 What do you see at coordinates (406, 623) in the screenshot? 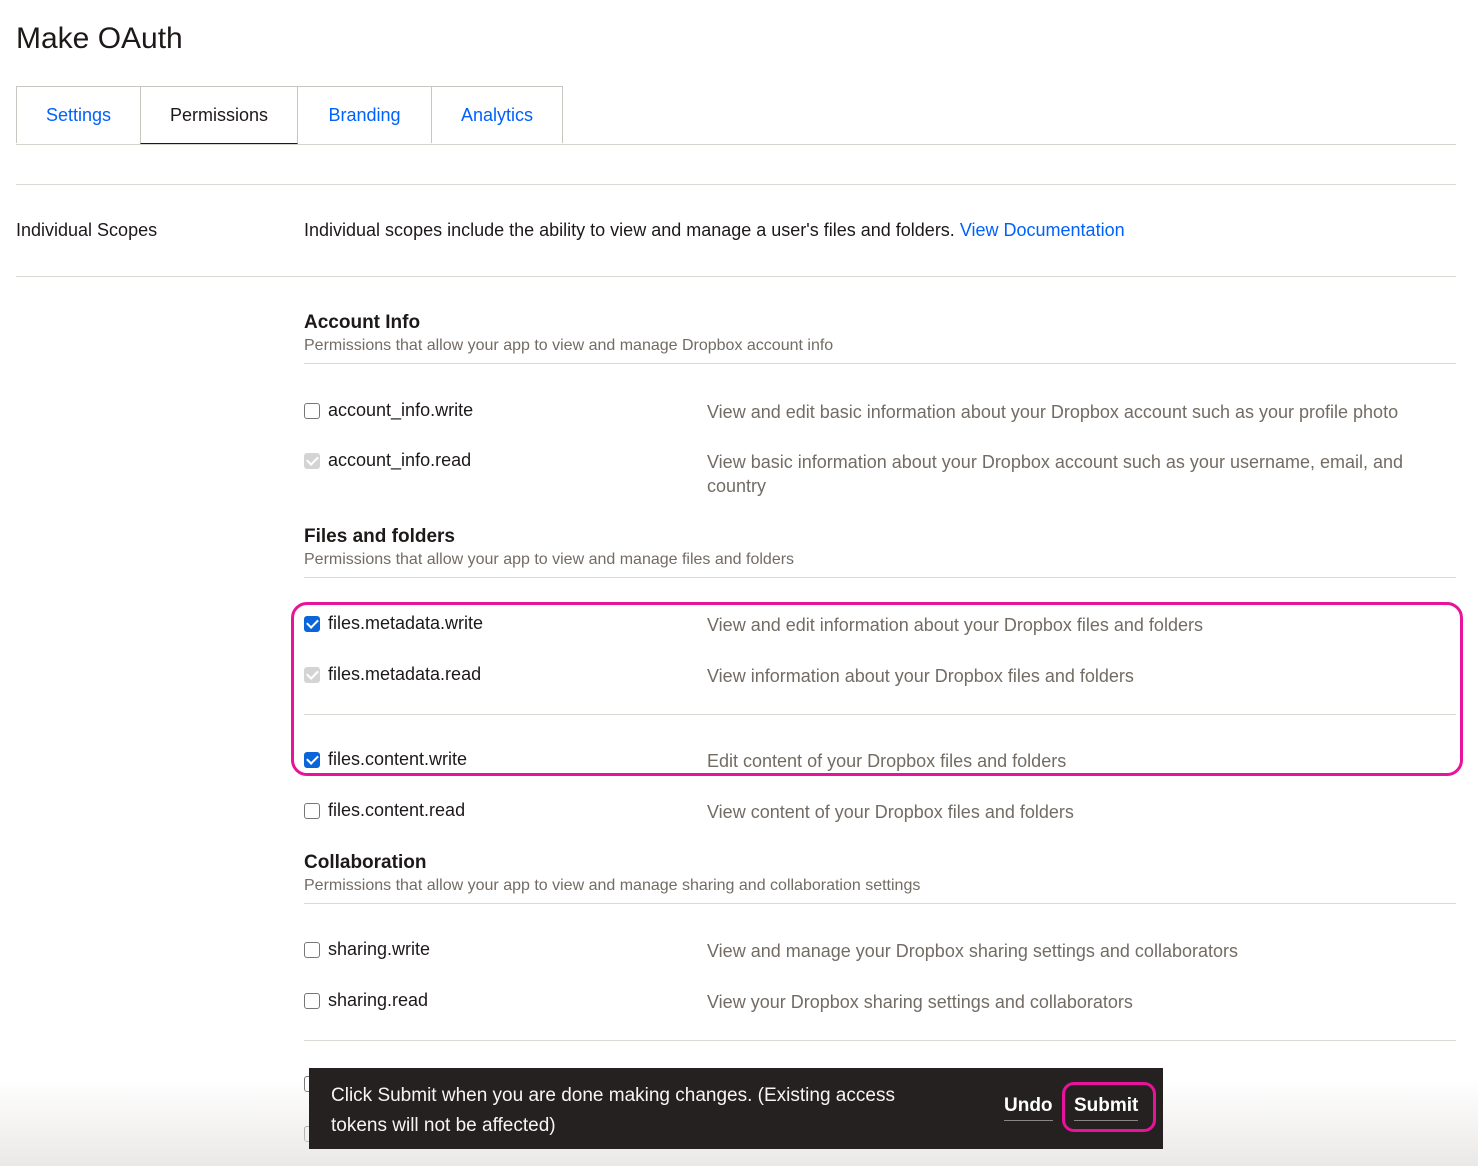
I see `scope-name: files.metadata.write` at bounding box center [406, 623].